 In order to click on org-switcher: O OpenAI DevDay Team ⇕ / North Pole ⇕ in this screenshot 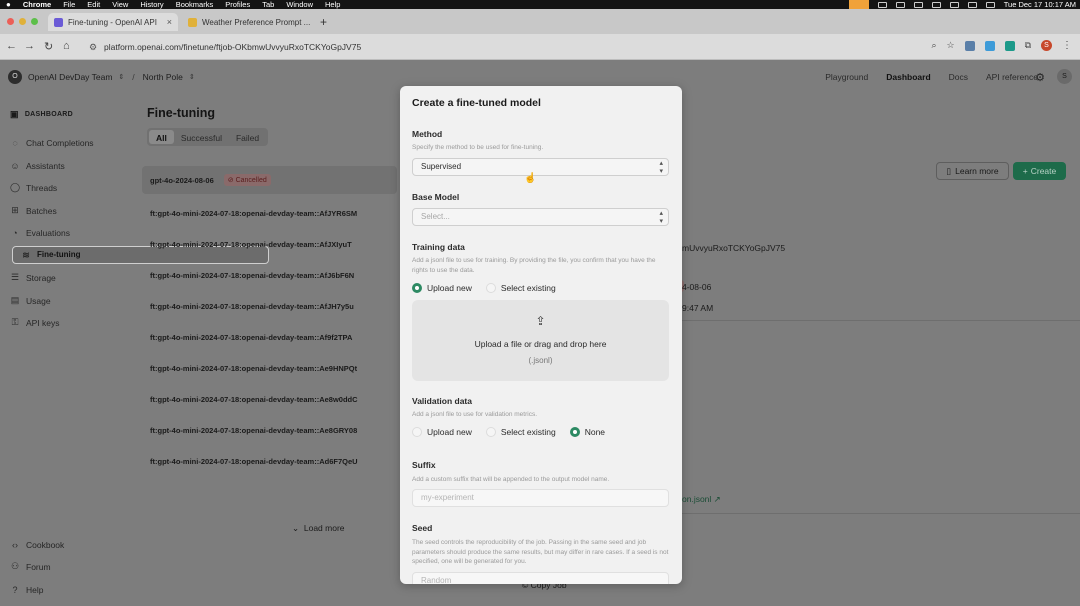, I will do `click(101, 77)`.